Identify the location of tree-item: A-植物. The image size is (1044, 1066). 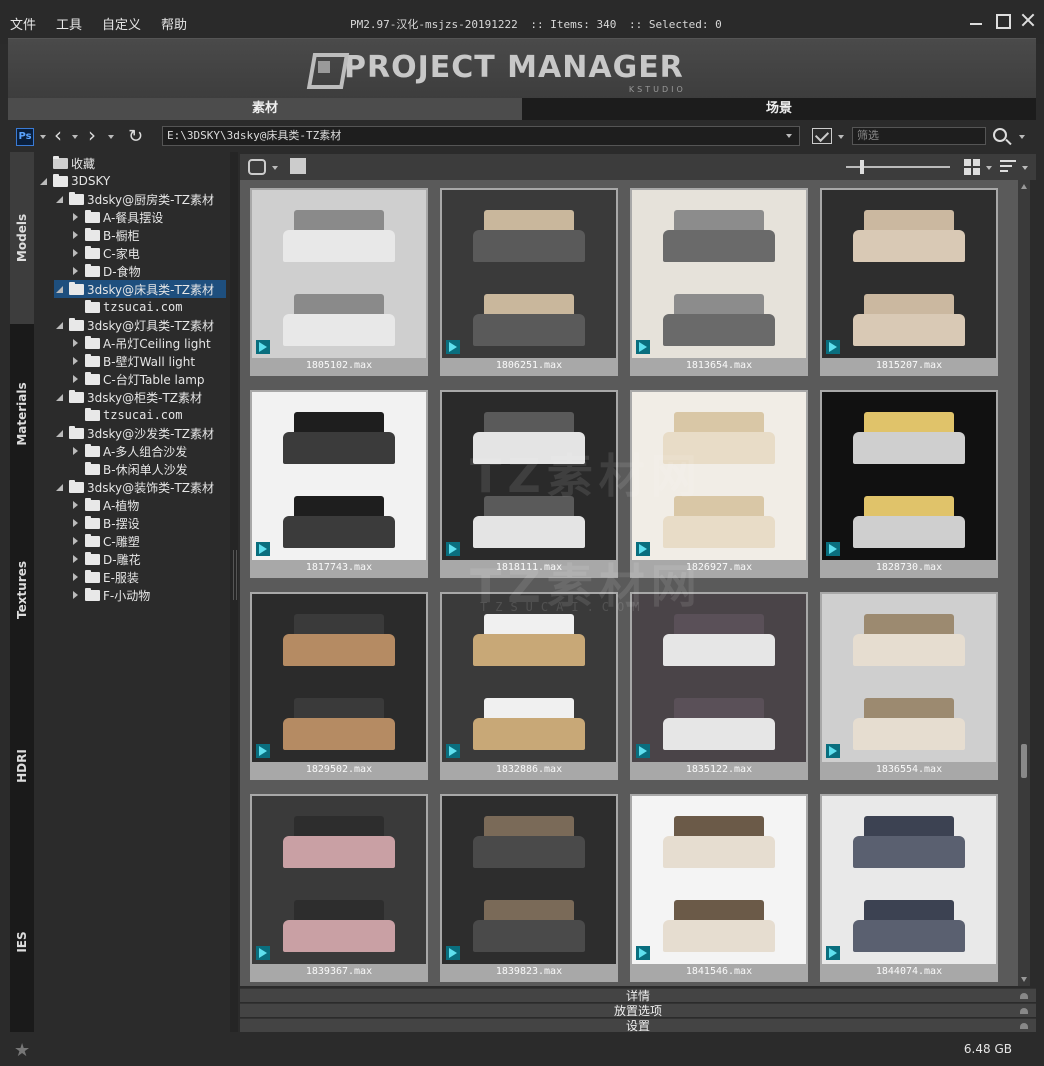
(148, 505).